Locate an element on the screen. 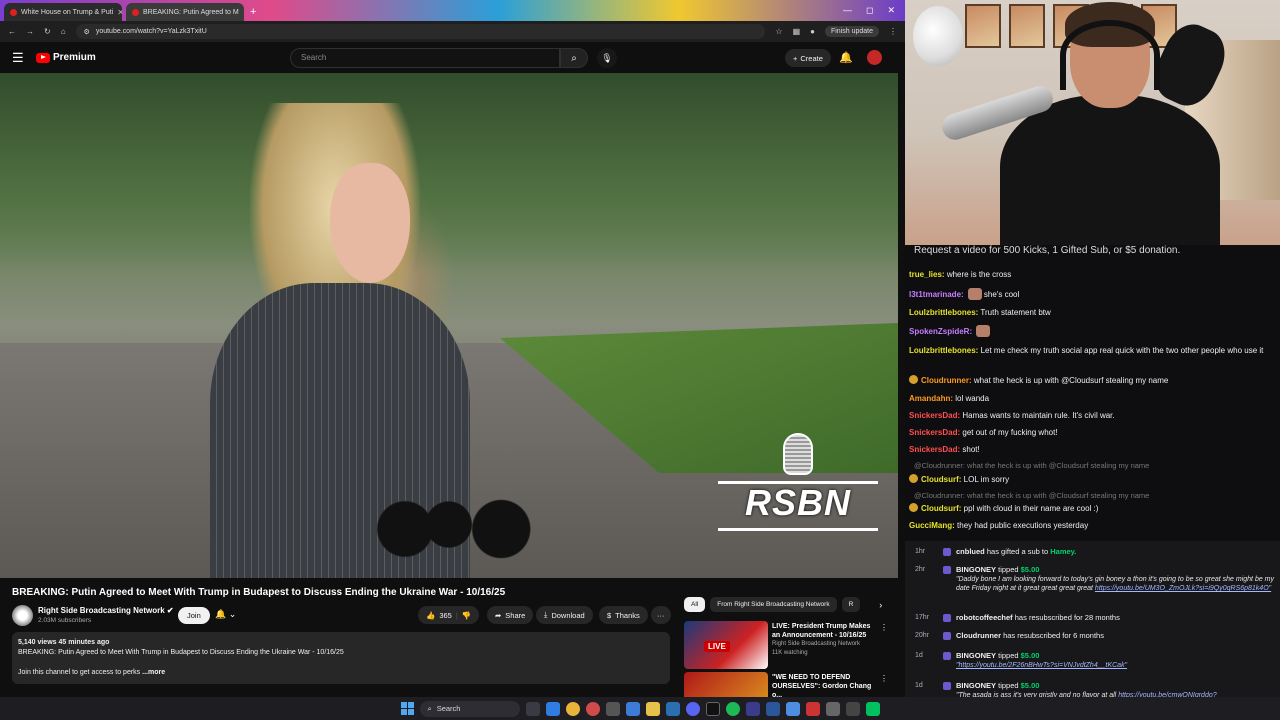 The height and width of the screenshot is (720, 1280). thanks-button: $ Thanks is located at coordinates (623, 615).